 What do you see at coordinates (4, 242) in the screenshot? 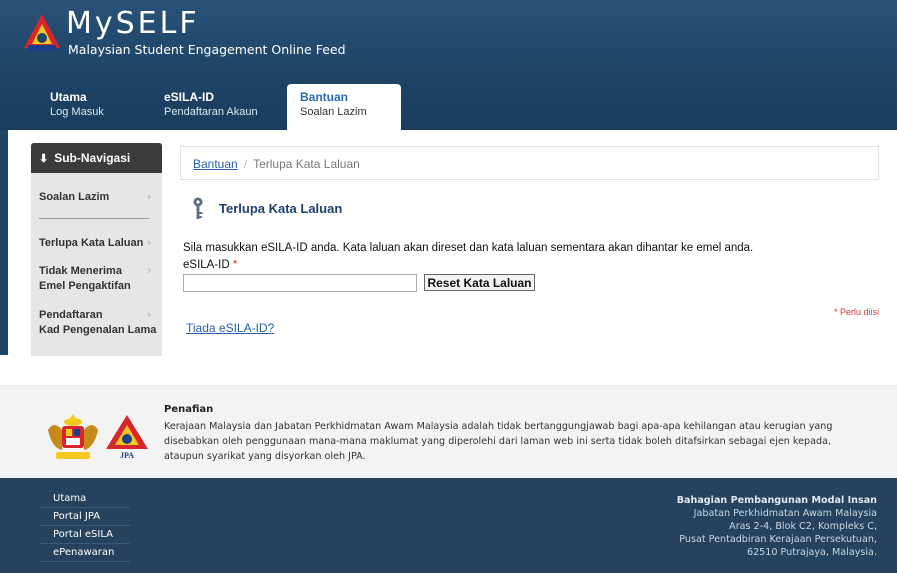
I see `left-edge-decoration` at bounding box center [4, 242].